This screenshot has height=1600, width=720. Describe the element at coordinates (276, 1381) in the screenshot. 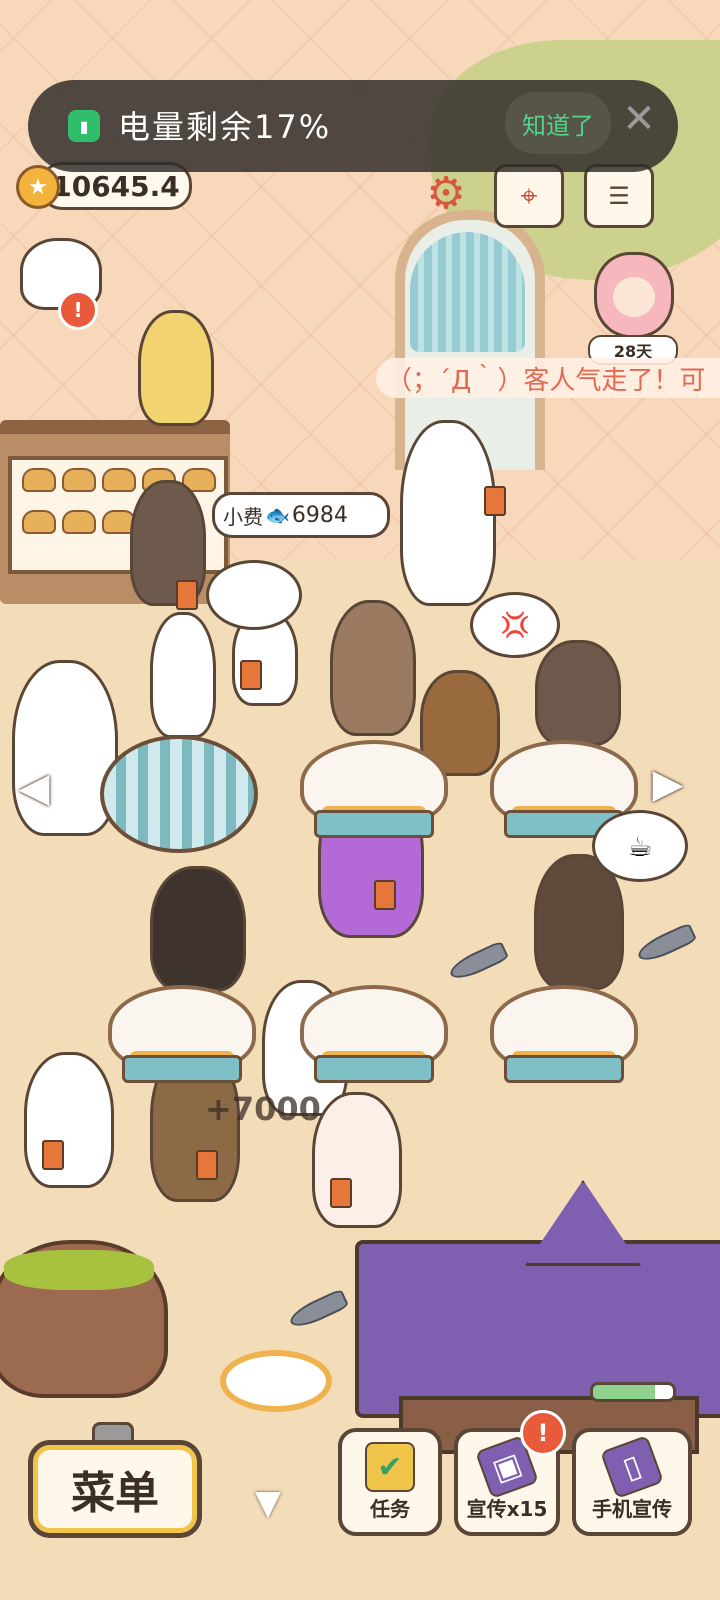

I see `empty-plate` at that location.